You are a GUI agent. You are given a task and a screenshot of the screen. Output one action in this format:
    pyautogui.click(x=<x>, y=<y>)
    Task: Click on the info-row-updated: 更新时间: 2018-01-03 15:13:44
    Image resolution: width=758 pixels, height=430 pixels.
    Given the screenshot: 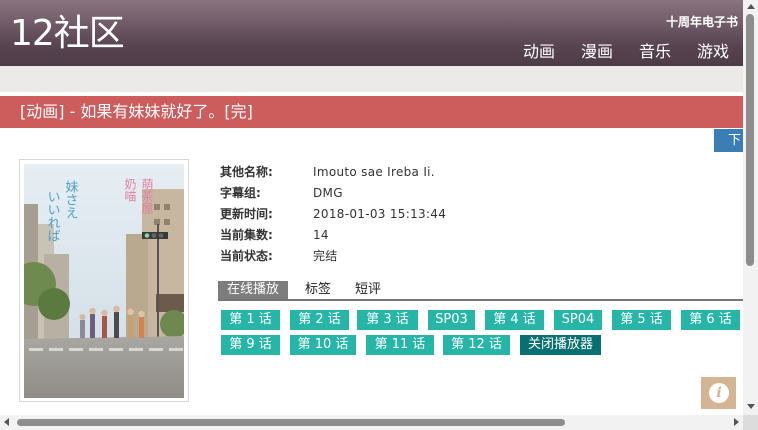 What is the action you would take?
    pyautogui.click(x=333, y=216)
    